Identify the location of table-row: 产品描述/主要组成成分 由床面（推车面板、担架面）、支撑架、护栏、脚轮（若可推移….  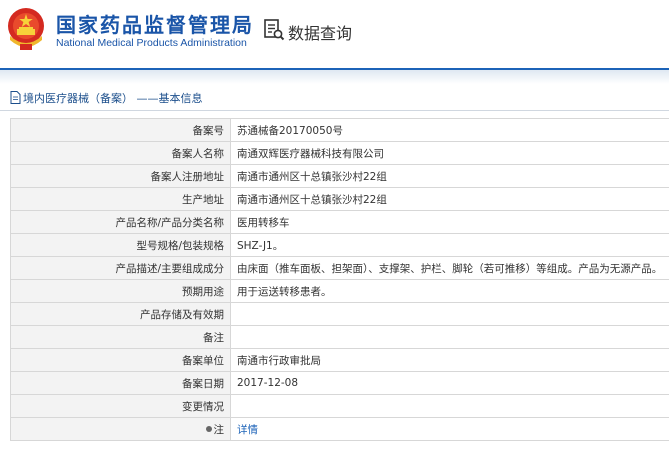
(339, 268).